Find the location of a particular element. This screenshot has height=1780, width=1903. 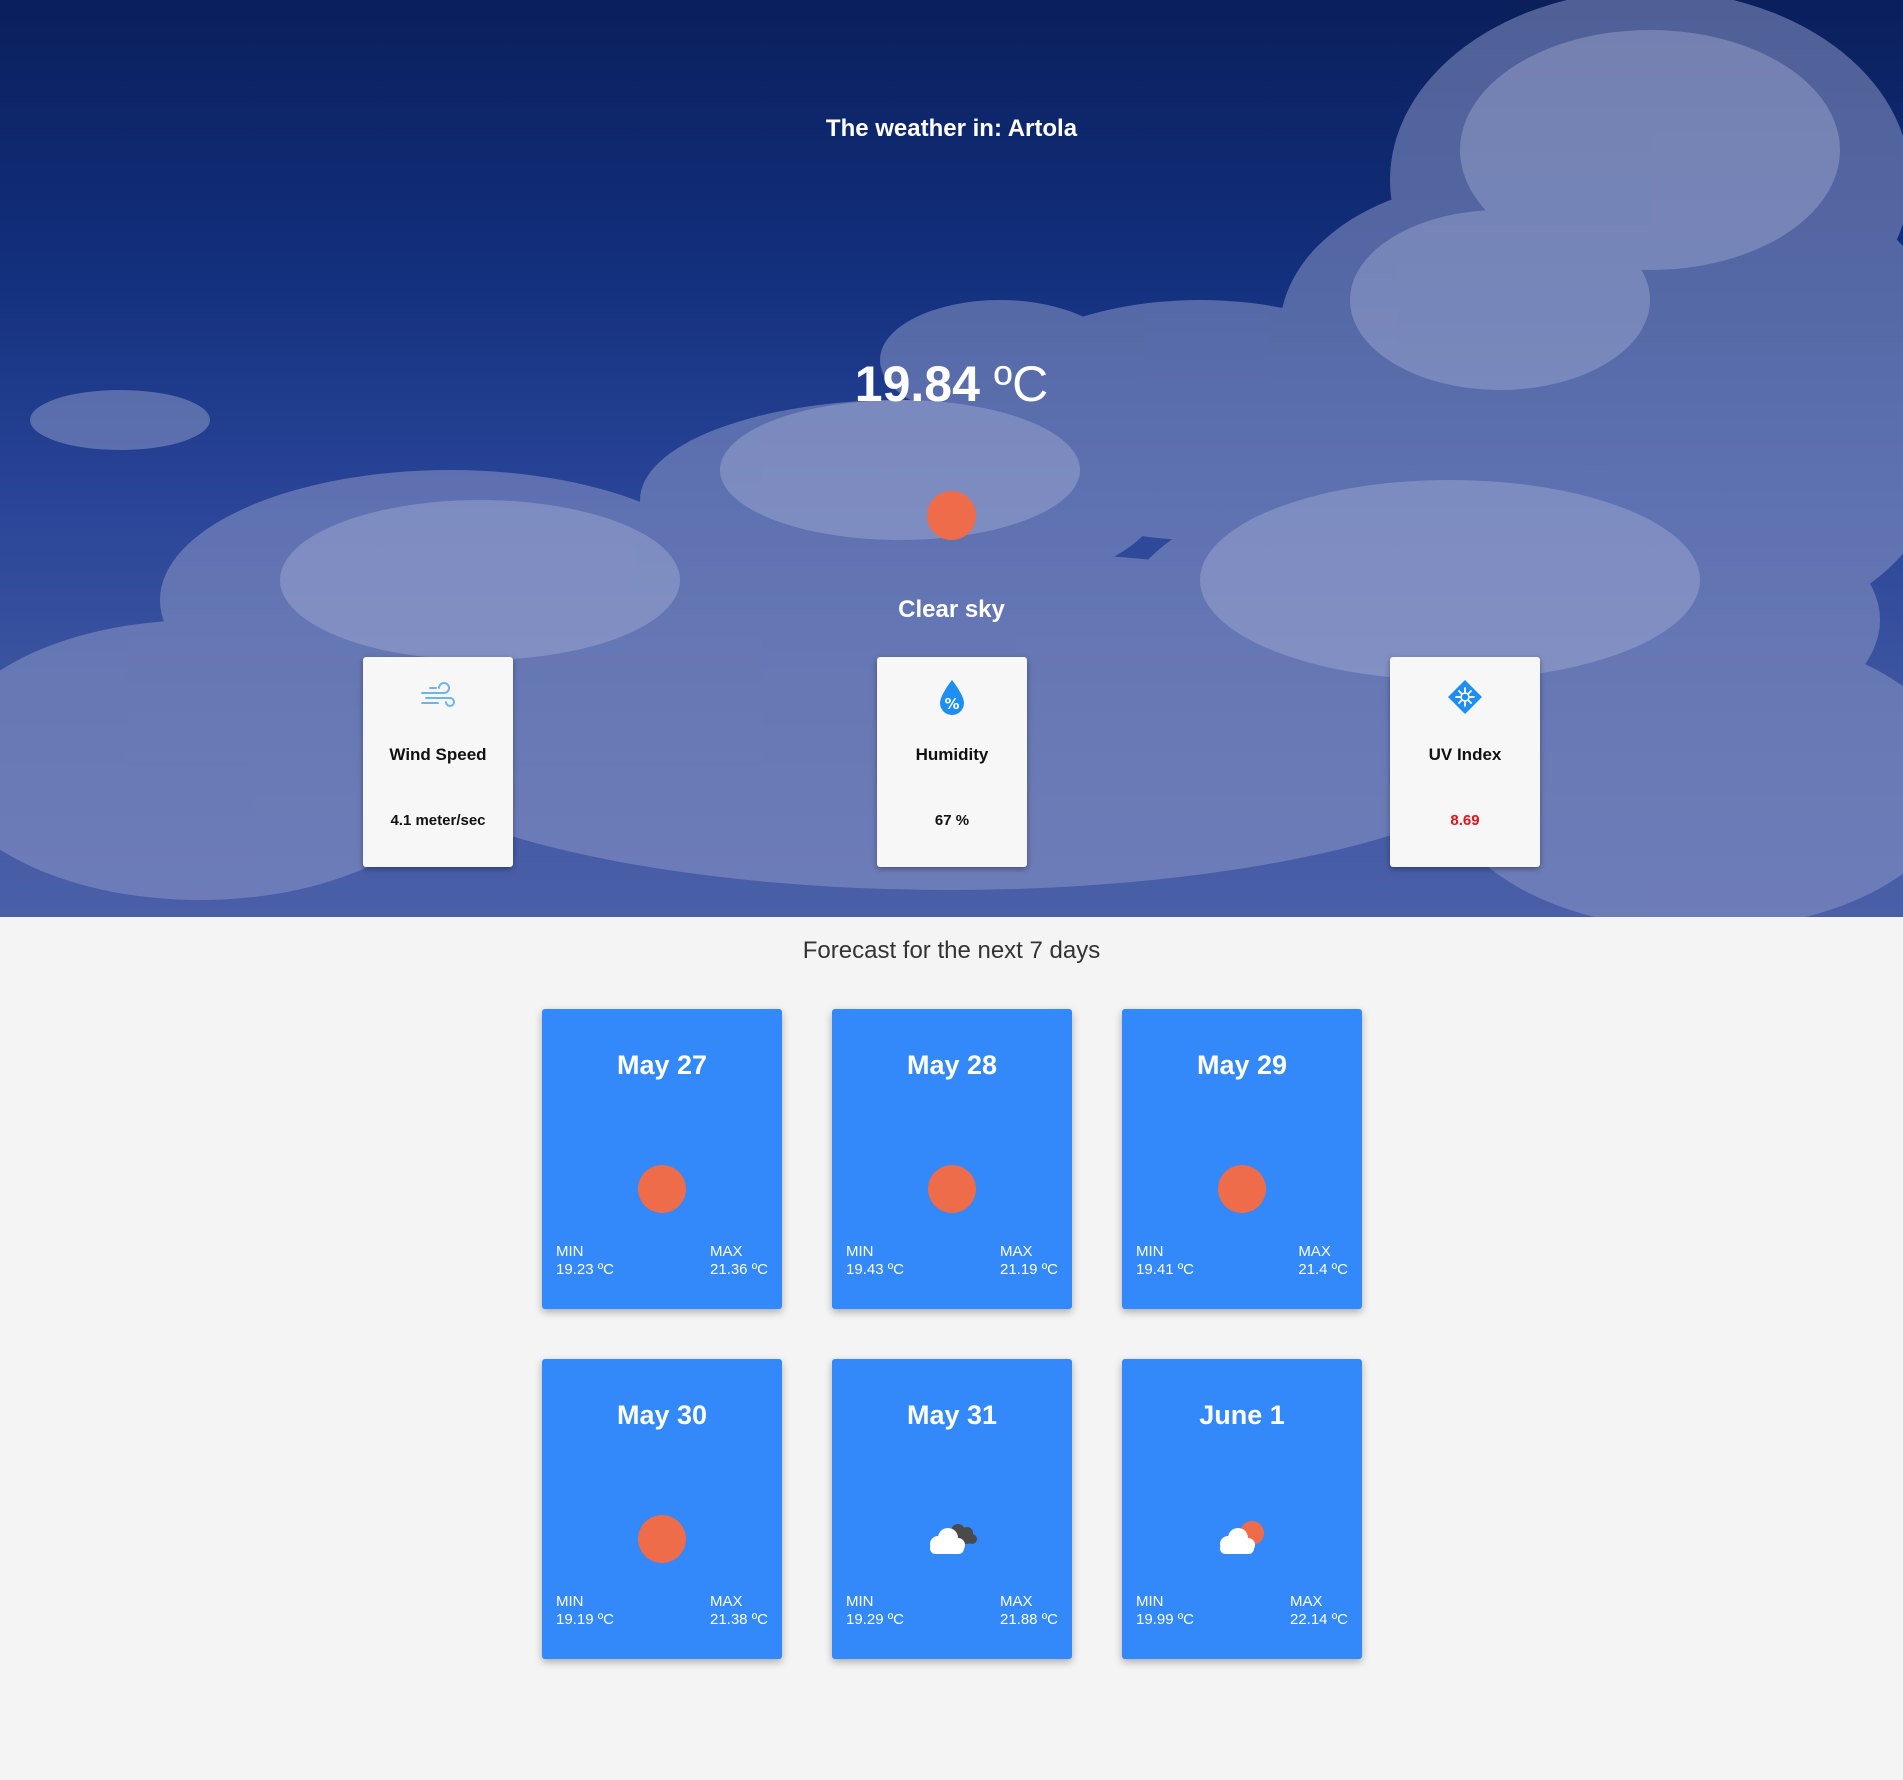

forecast-min: MIN 19.41 ºC is located at coordinates (1165, 1261).